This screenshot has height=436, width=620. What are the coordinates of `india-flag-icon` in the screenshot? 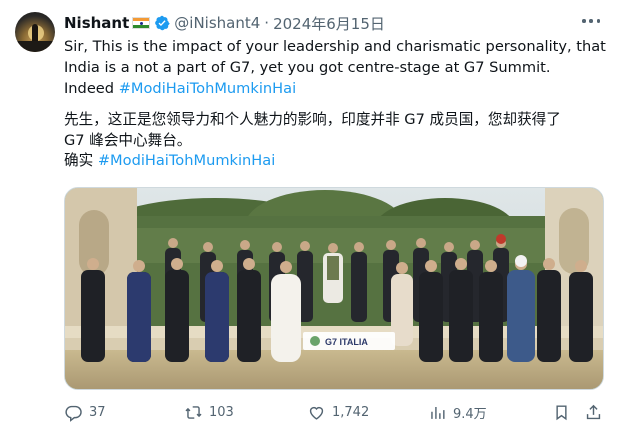 It's located at (141, 23).